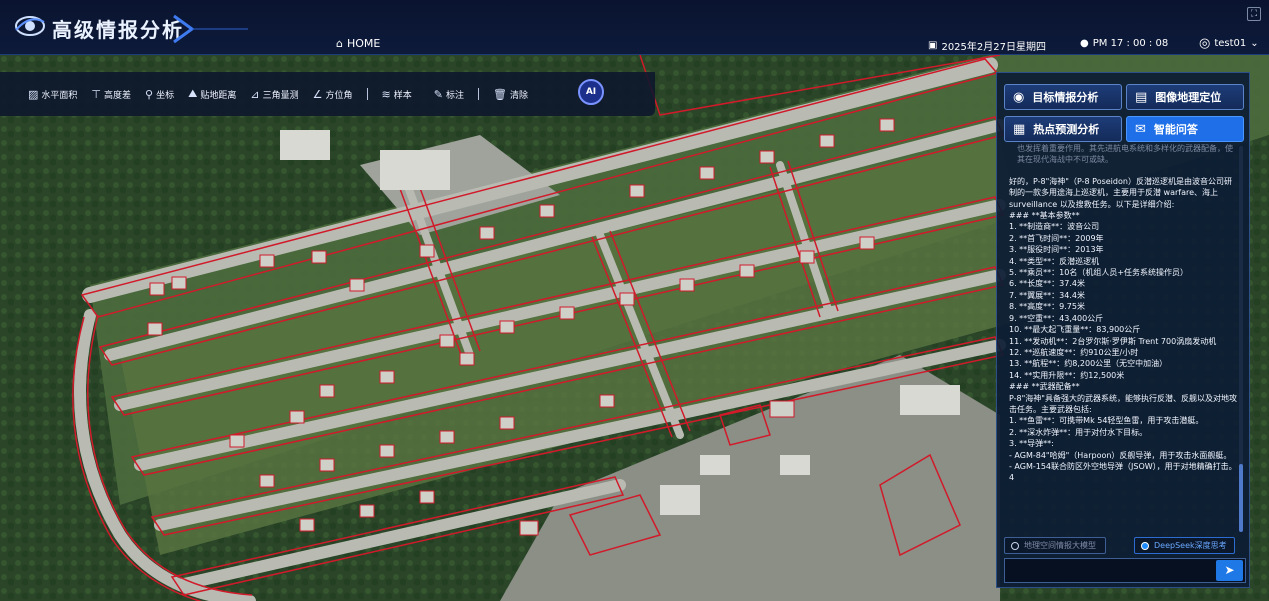 This screenshot has width=1269, height=601. Describe the element at coordinates (317, 94) in the screenshot. I see `angle-icon: ∠` at that location.